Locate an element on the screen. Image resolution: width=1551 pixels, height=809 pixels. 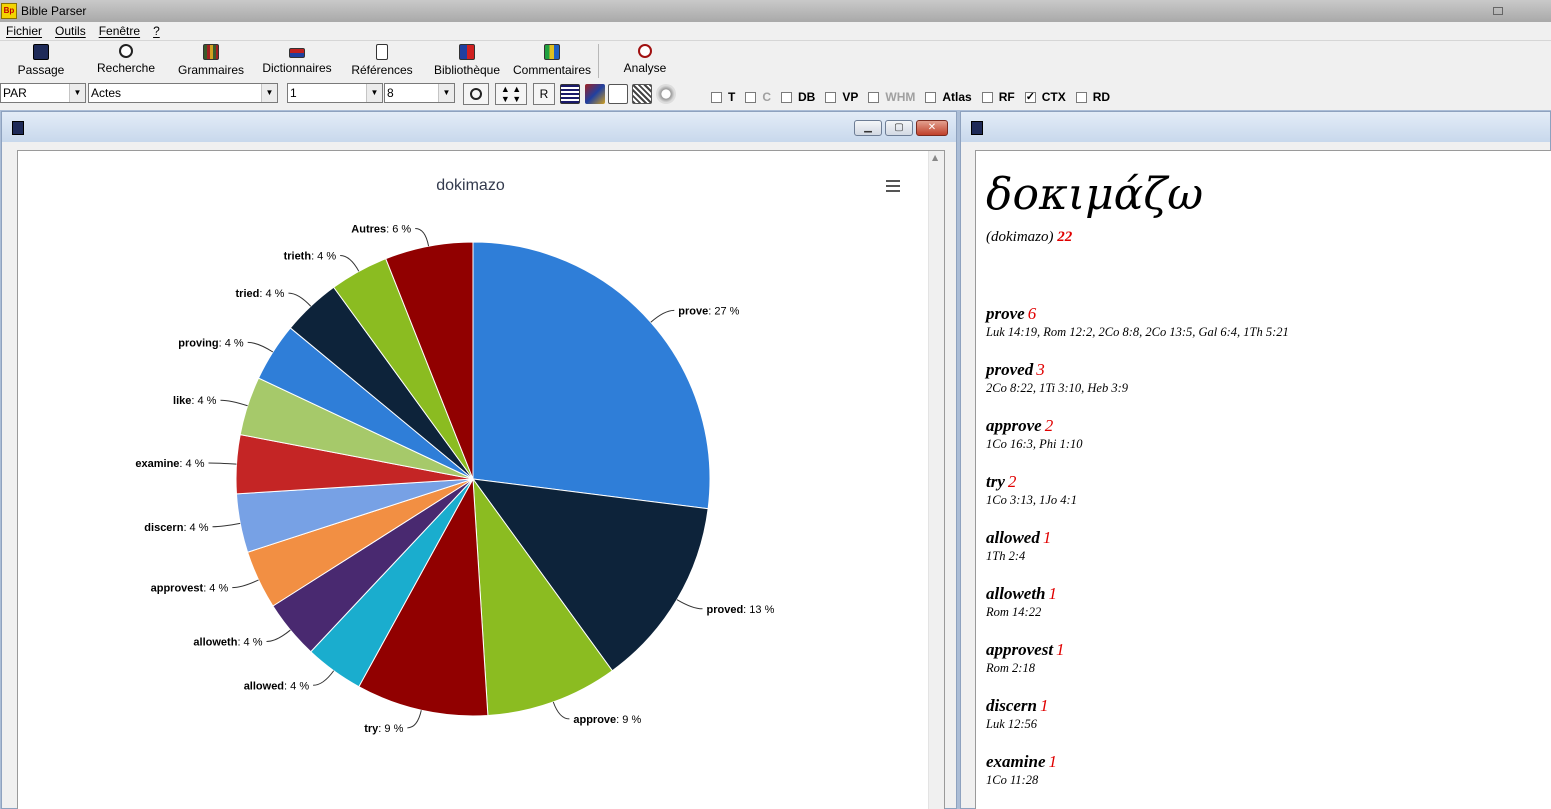
magnifier-icon is located at coordinates (476, 94).